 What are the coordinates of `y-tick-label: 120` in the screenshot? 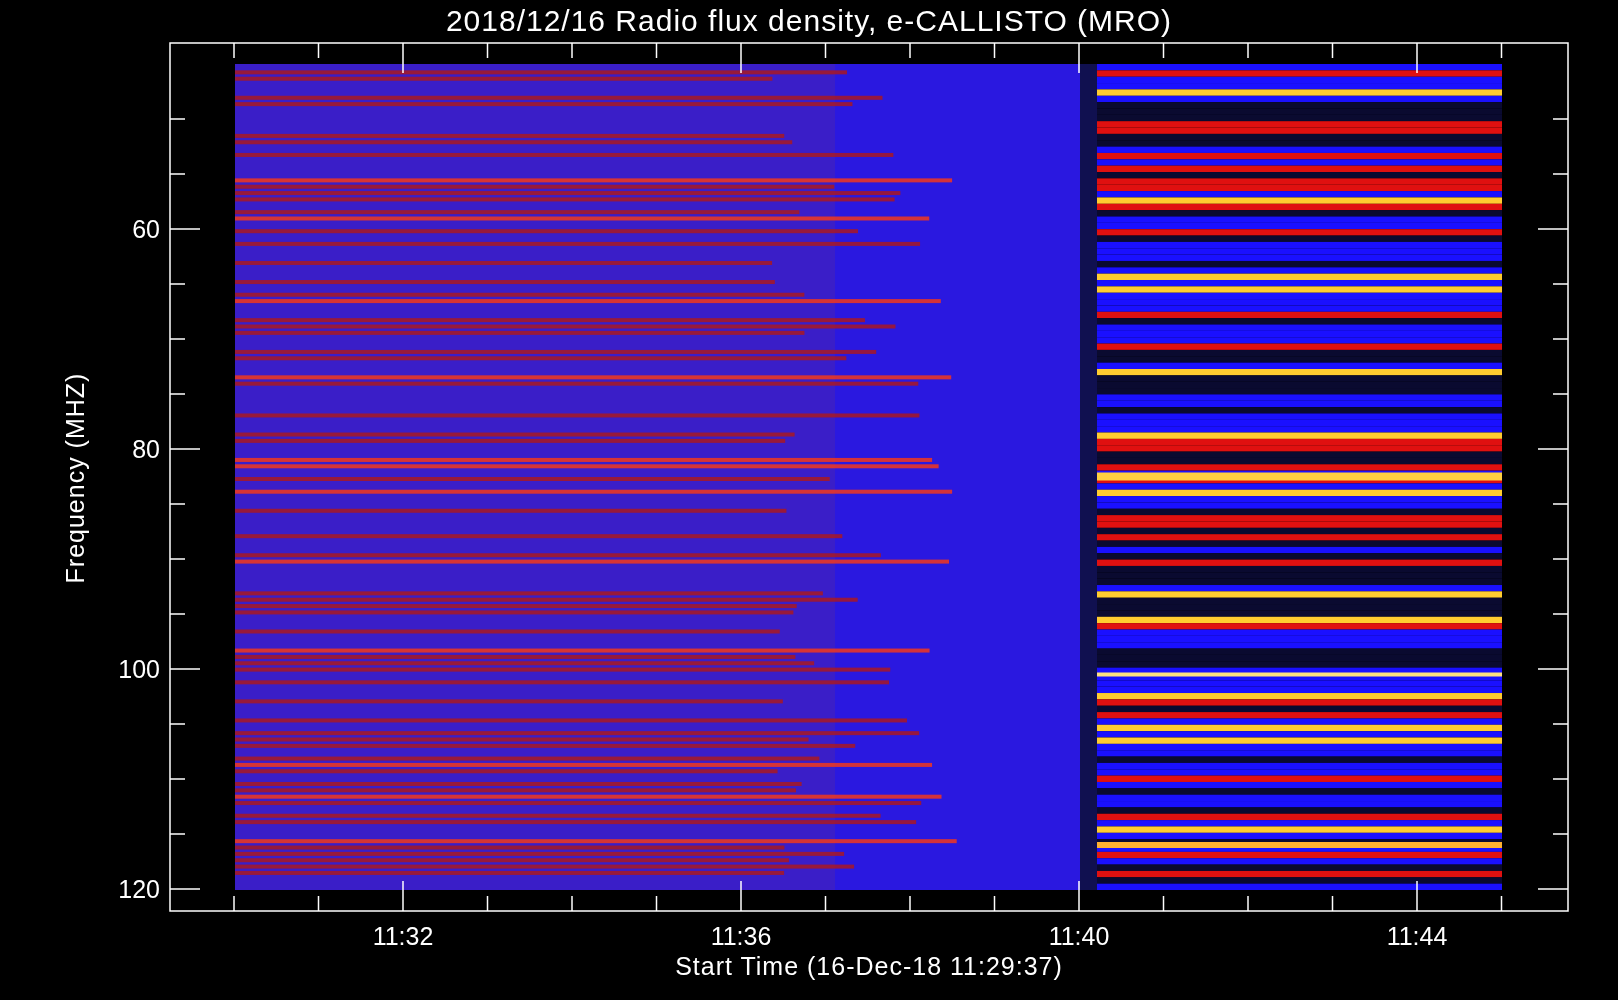 It's located at (139, 889).